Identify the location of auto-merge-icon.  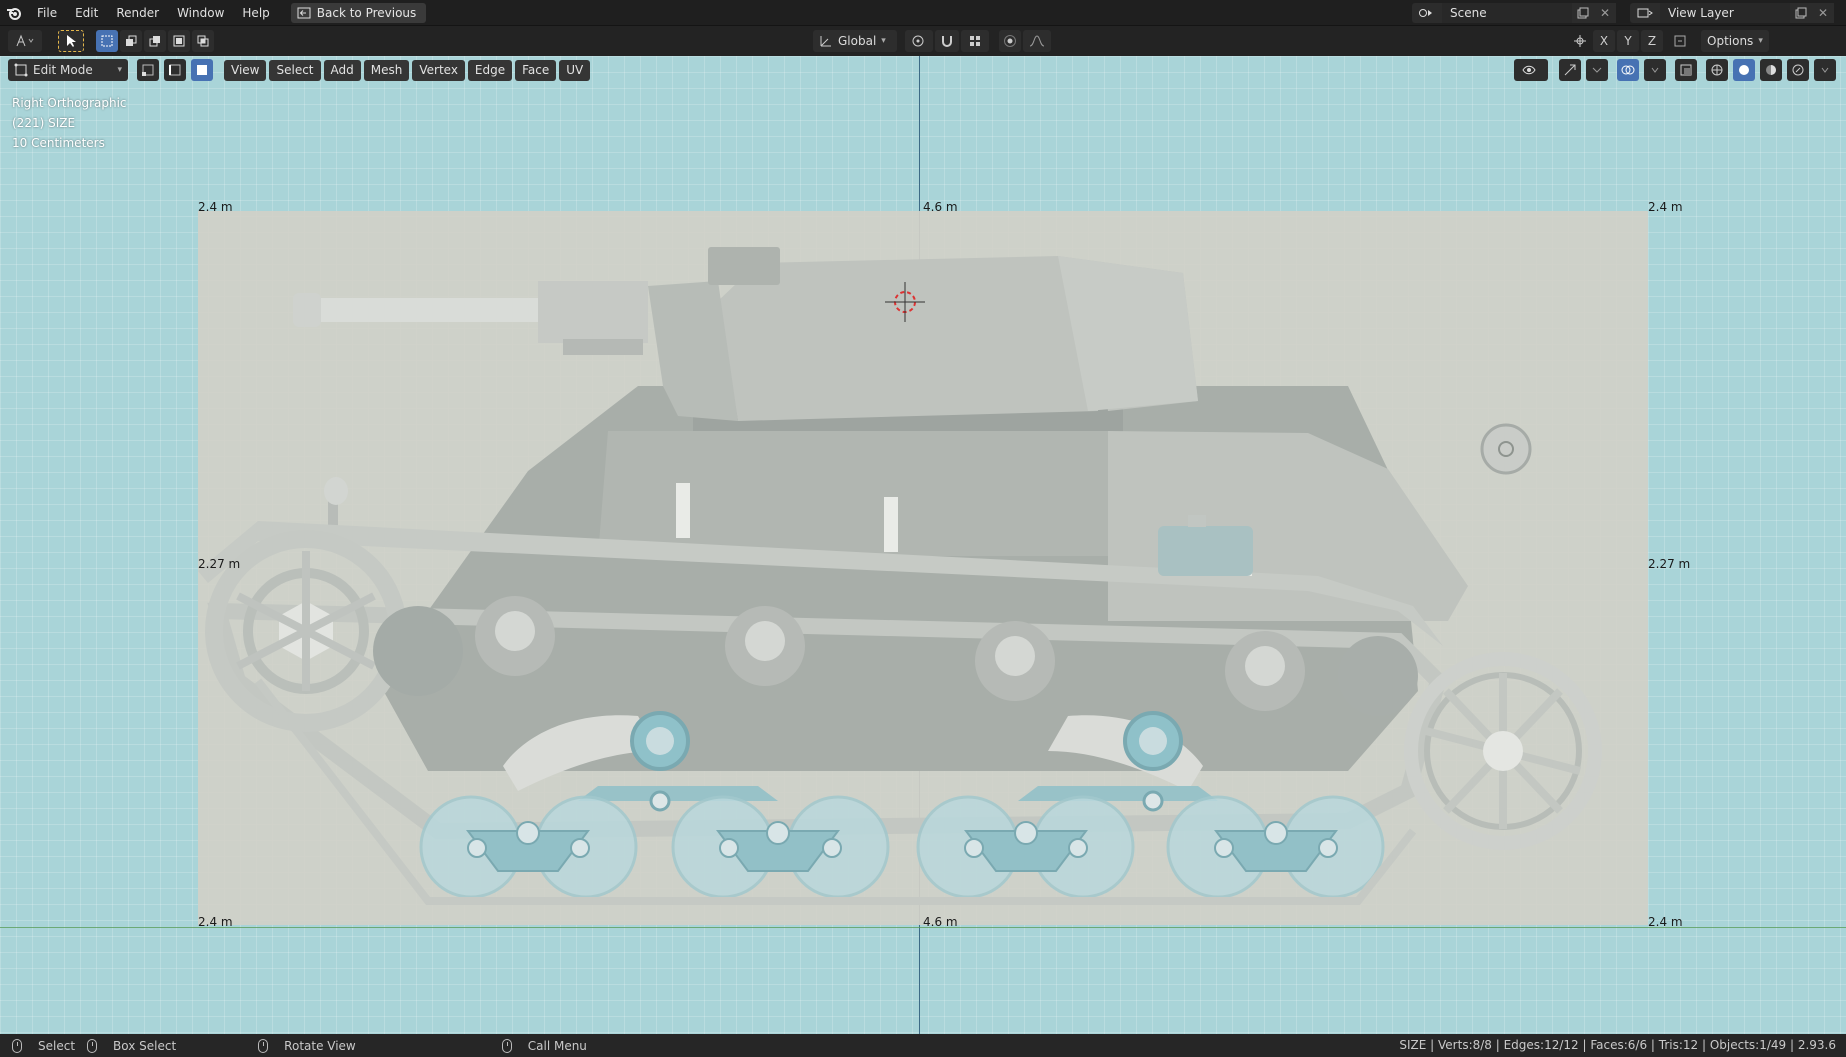
(1680, 41).